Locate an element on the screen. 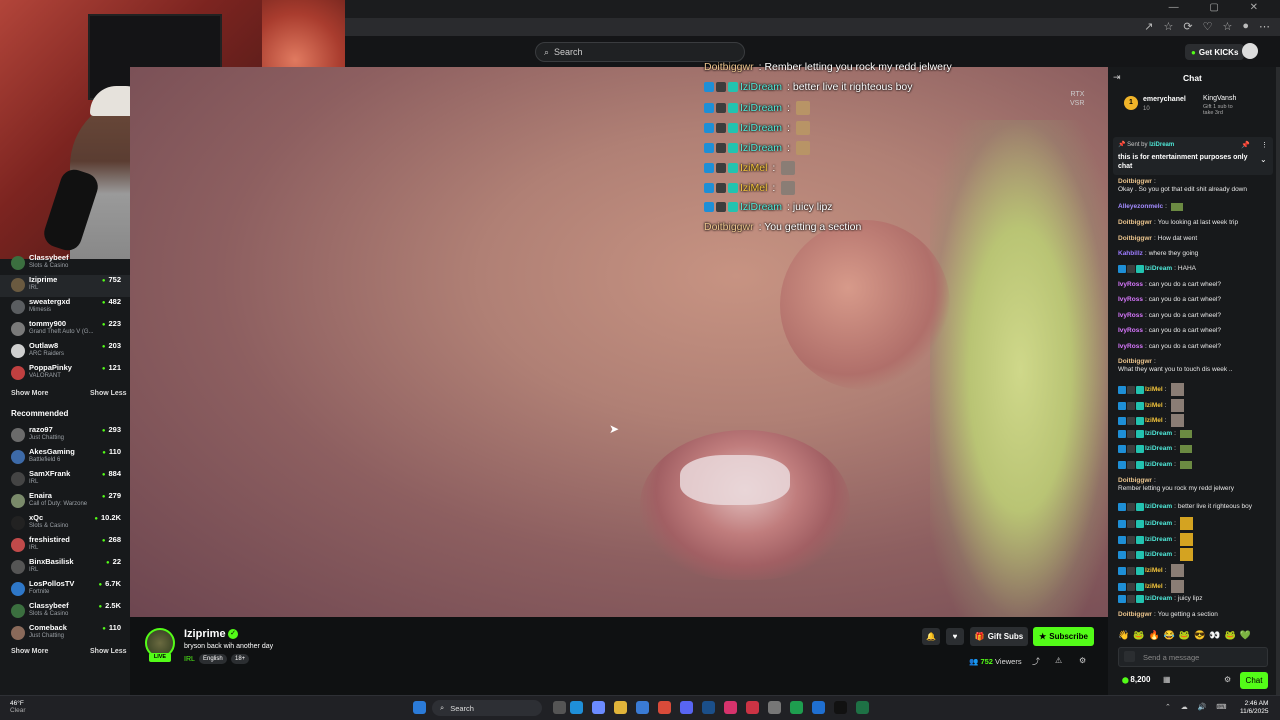 The height and width of the screenshot is (720, 1280). kick-emote-icon is located at coordinates (1129, 656).